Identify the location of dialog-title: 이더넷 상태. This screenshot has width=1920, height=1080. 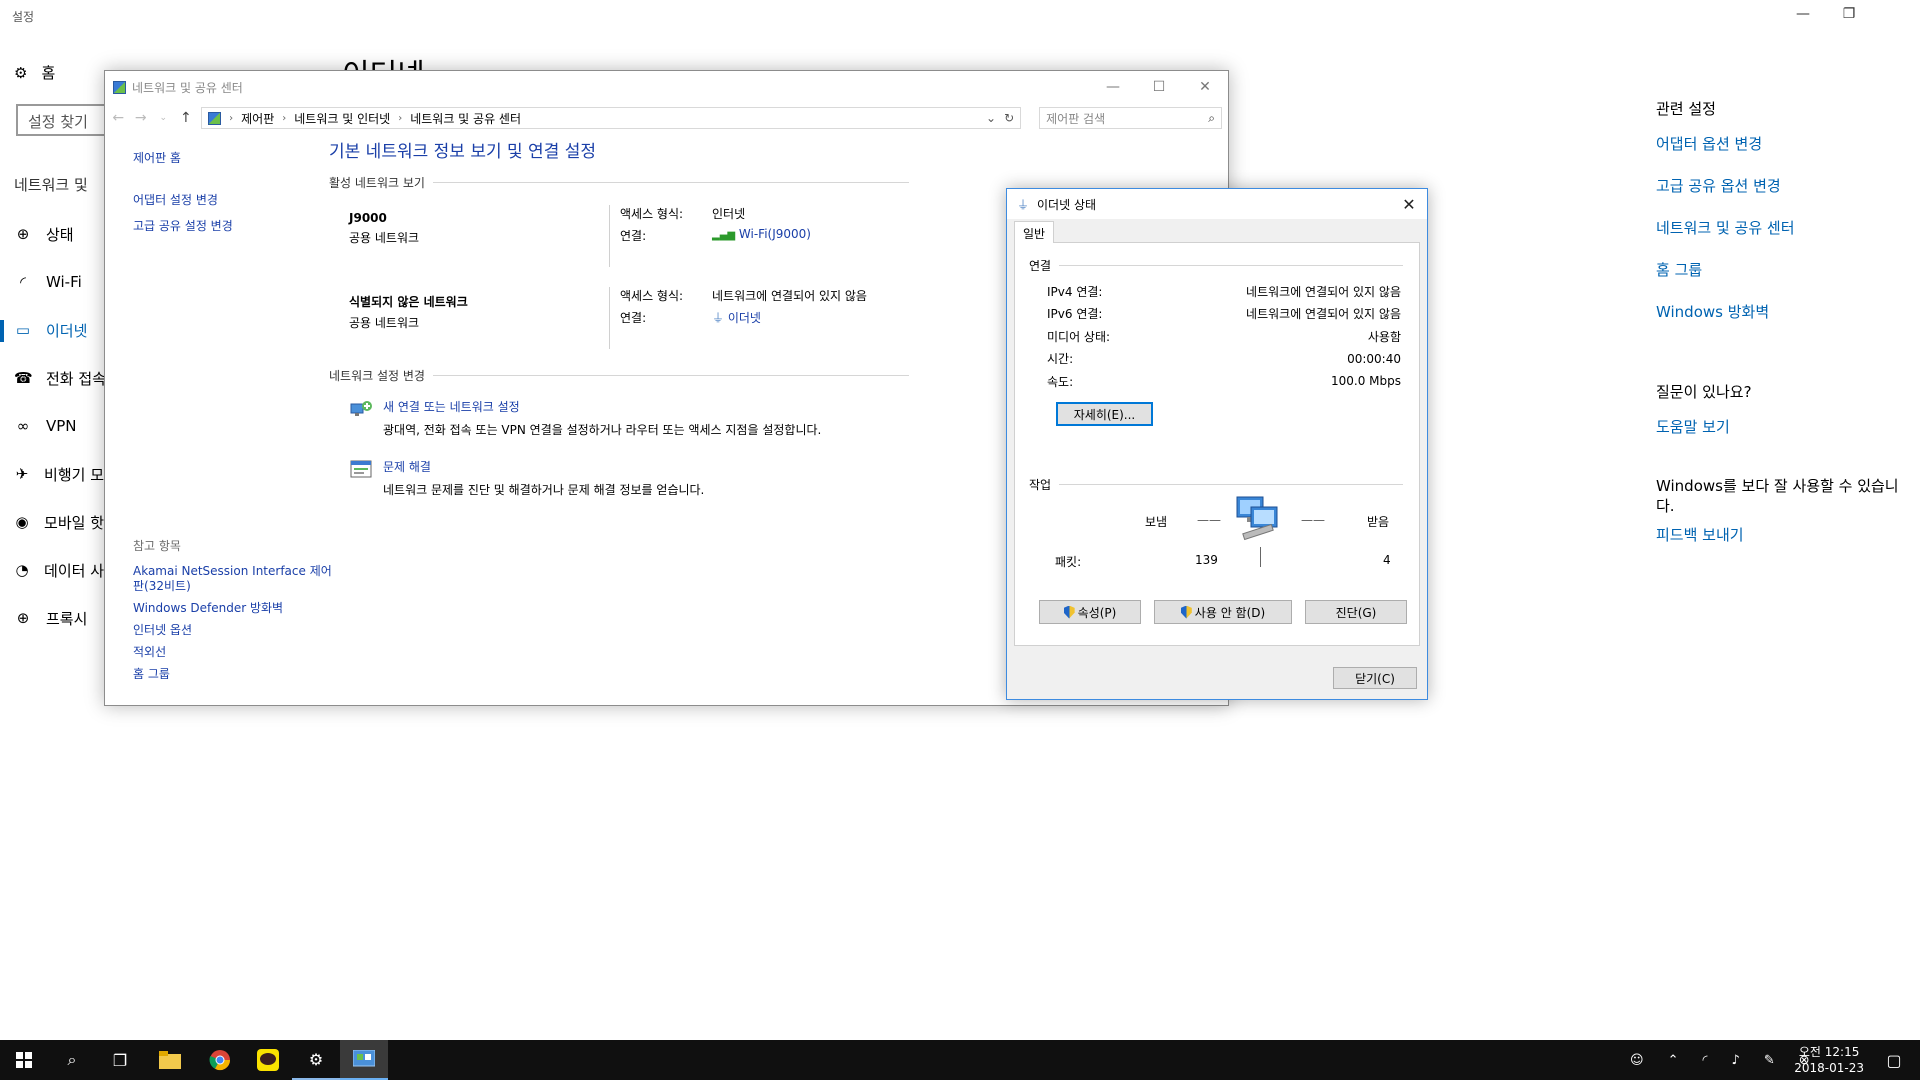
(1067, 204).